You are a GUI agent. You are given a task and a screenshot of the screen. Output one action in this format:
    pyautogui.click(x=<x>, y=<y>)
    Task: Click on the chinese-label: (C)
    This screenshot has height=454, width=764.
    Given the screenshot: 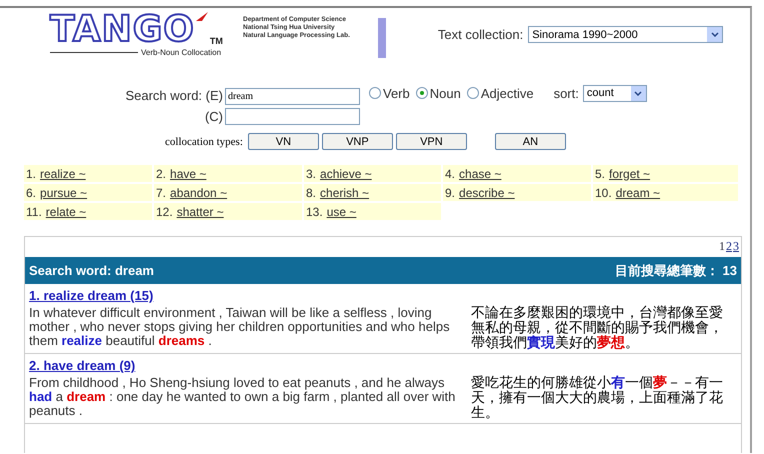 What is the action you would take?
    pyautogui.click(x=213, y=116)
    